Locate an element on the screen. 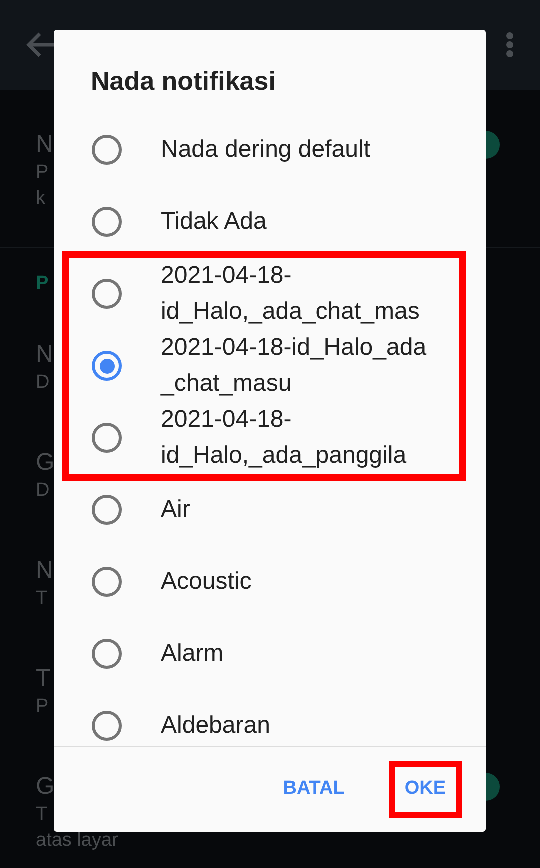 The height and width of the screenshot is (868, 540). option-label: 2021-04-18- id_Halo,_ada_panggila is located at coordinates (284, 438).